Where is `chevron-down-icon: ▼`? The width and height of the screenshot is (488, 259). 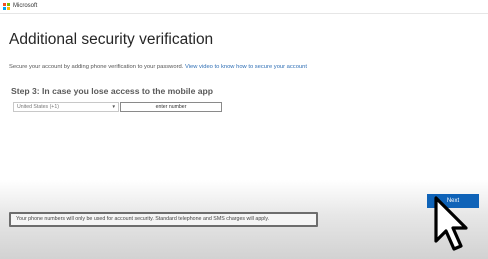
chevron-down-icon: ▼ is located at coordinates (113, 106).